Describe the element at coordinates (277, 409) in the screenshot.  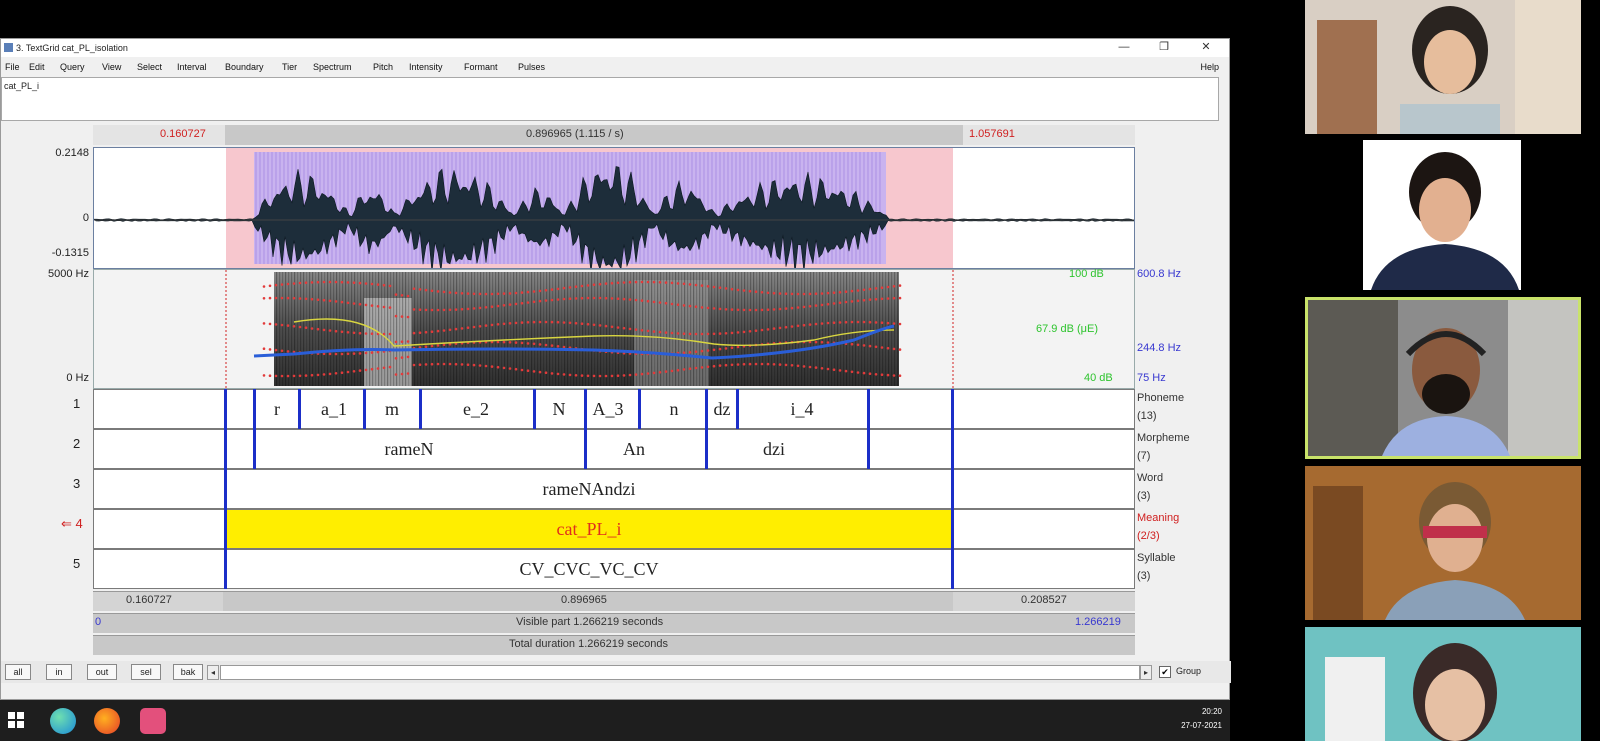
I see `phoneme-interval: r` at that location.